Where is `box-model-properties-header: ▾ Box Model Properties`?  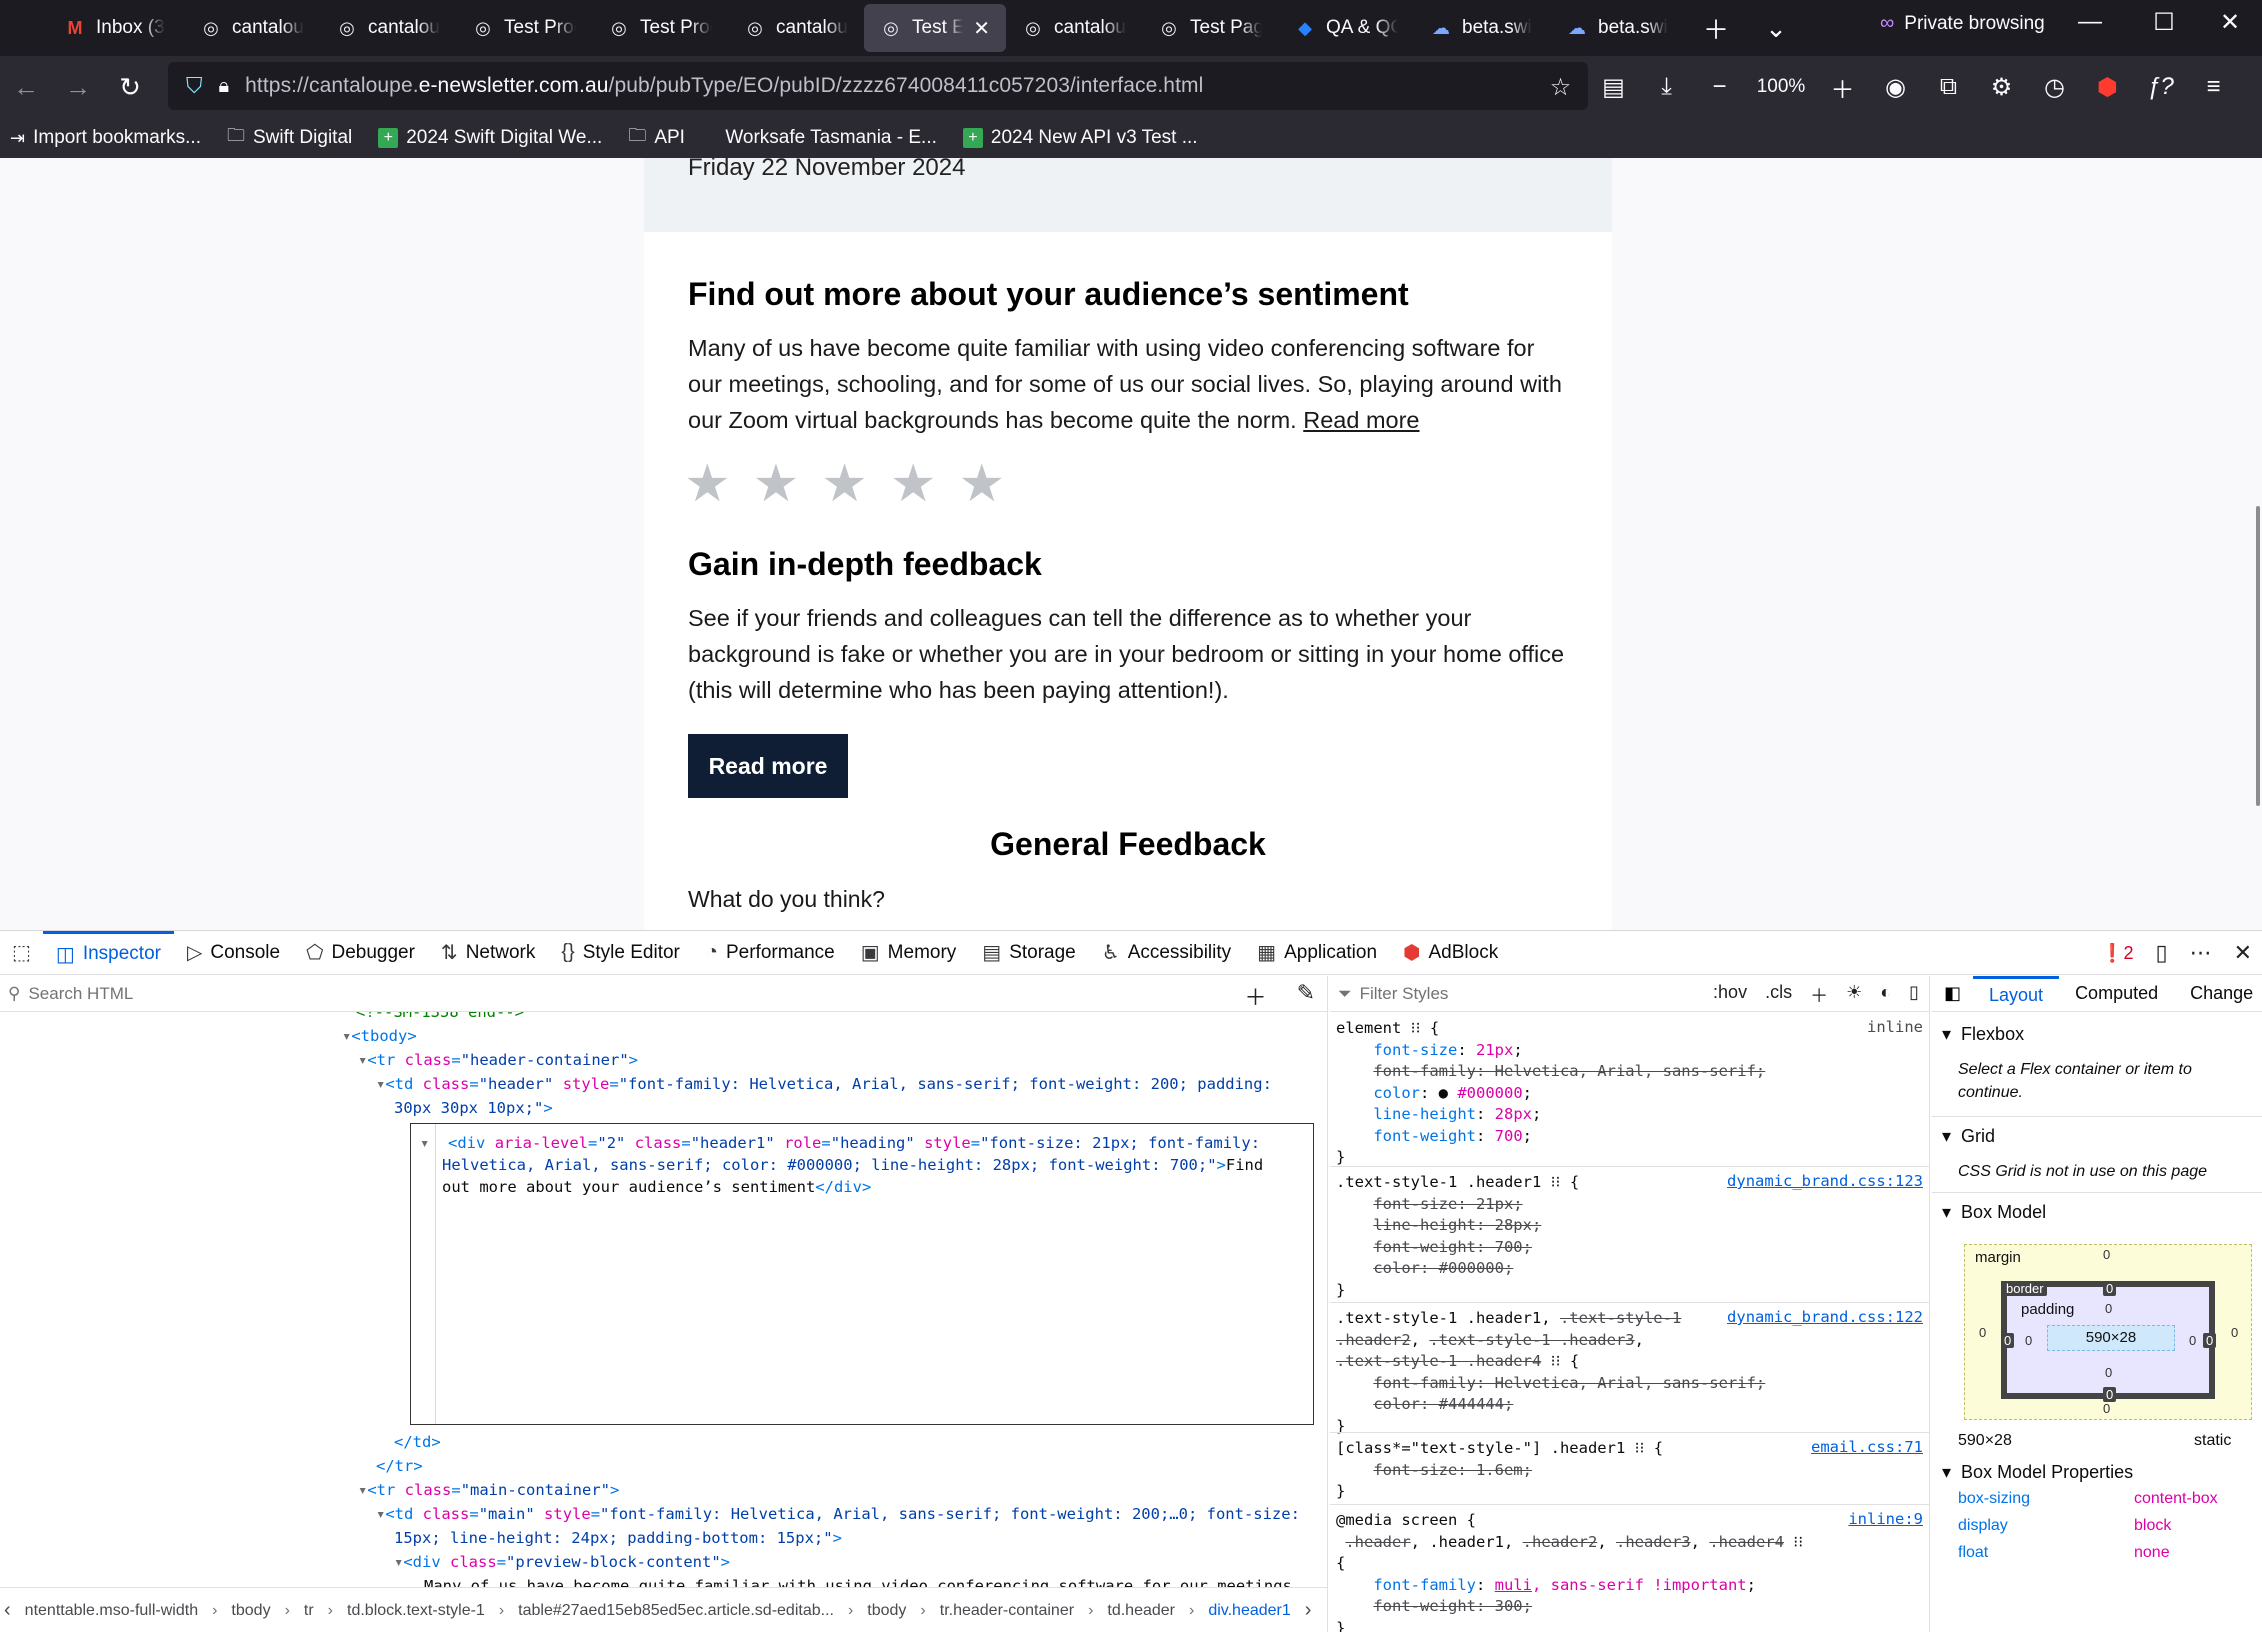
box-model-properties-header: ▾ Box Model Properties is located at coordinates (2037, 1472).